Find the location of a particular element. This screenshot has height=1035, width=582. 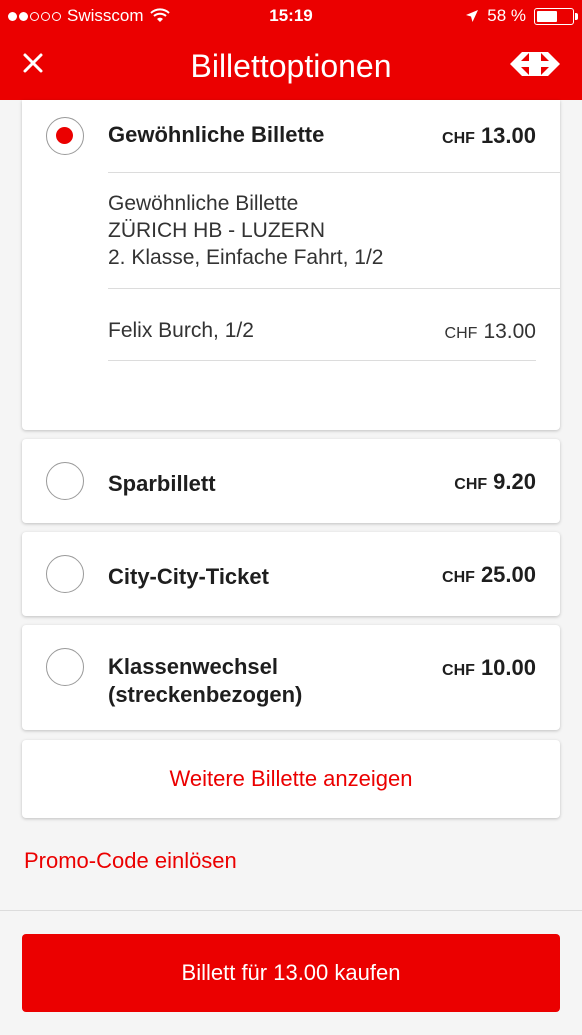

option-price: CHF 9.20 is located at coordinates (495, 482).